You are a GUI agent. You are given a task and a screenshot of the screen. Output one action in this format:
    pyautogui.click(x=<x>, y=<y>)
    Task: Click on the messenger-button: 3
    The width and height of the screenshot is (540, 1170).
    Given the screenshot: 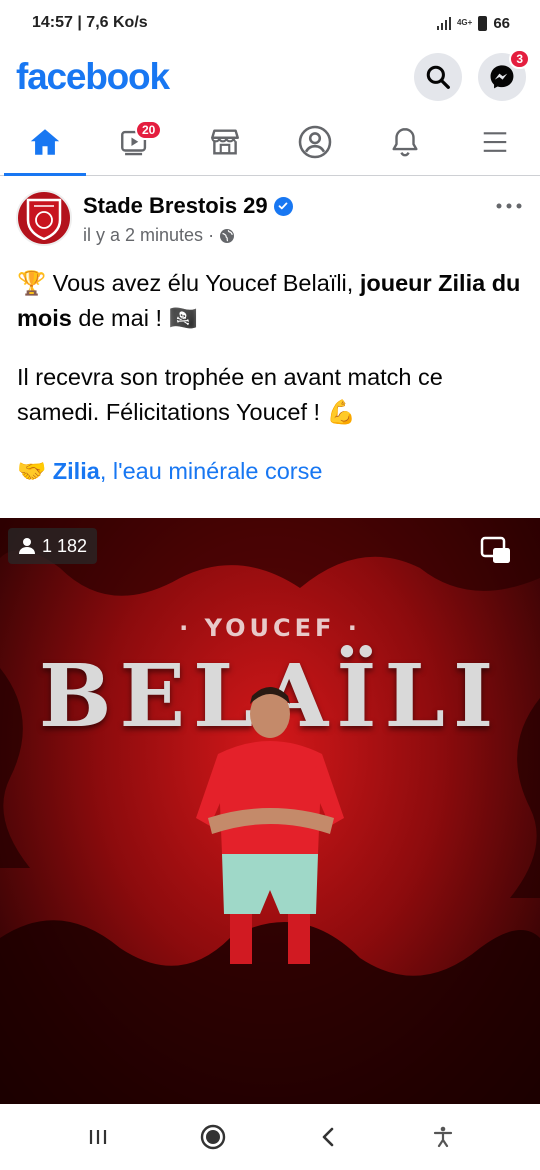 What is the action you would take?
    pyautogui.click(x=504, y=75)
    